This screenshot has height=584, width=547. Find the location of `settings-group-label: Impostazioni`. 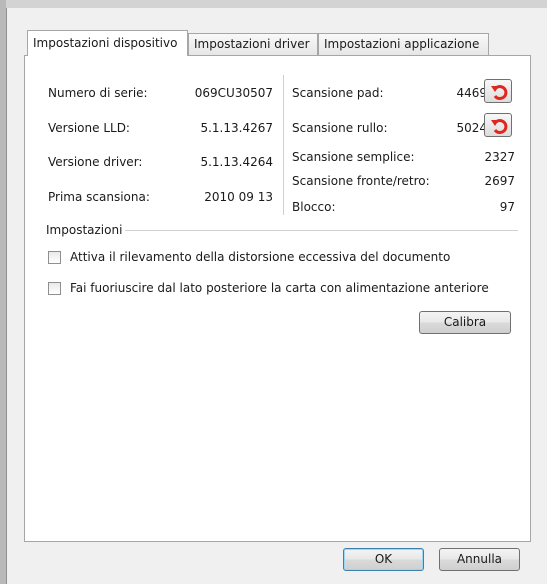

settings-group-label: Impostazioni is located at coordinates (84, 230).